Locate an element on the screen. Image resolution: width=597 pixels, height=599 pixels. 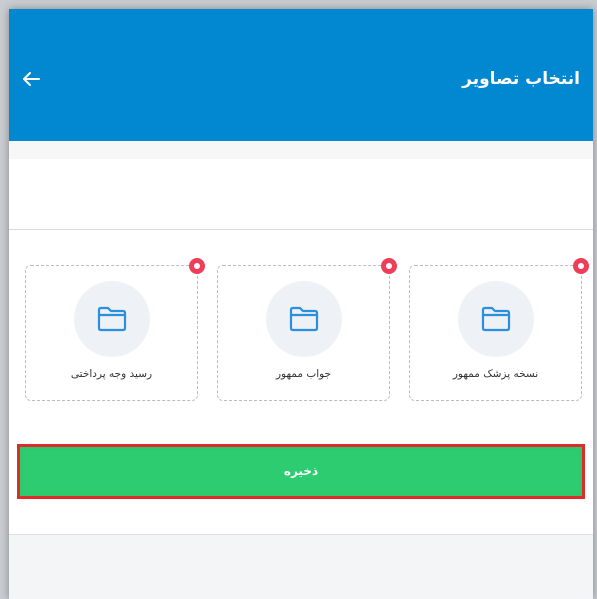
save-button-highlight: ذخیره is located at coordinates (301, 471).